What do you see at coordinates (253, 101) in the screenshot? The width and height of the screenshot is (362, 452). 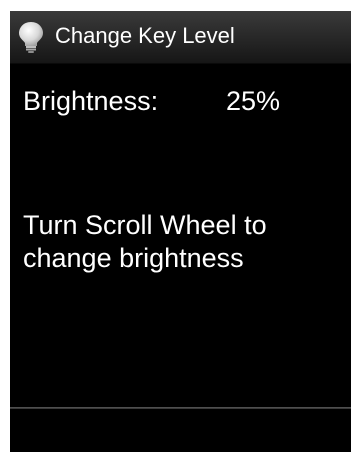 I see `brightness-value: 25%` at bounding box center [253, 101].